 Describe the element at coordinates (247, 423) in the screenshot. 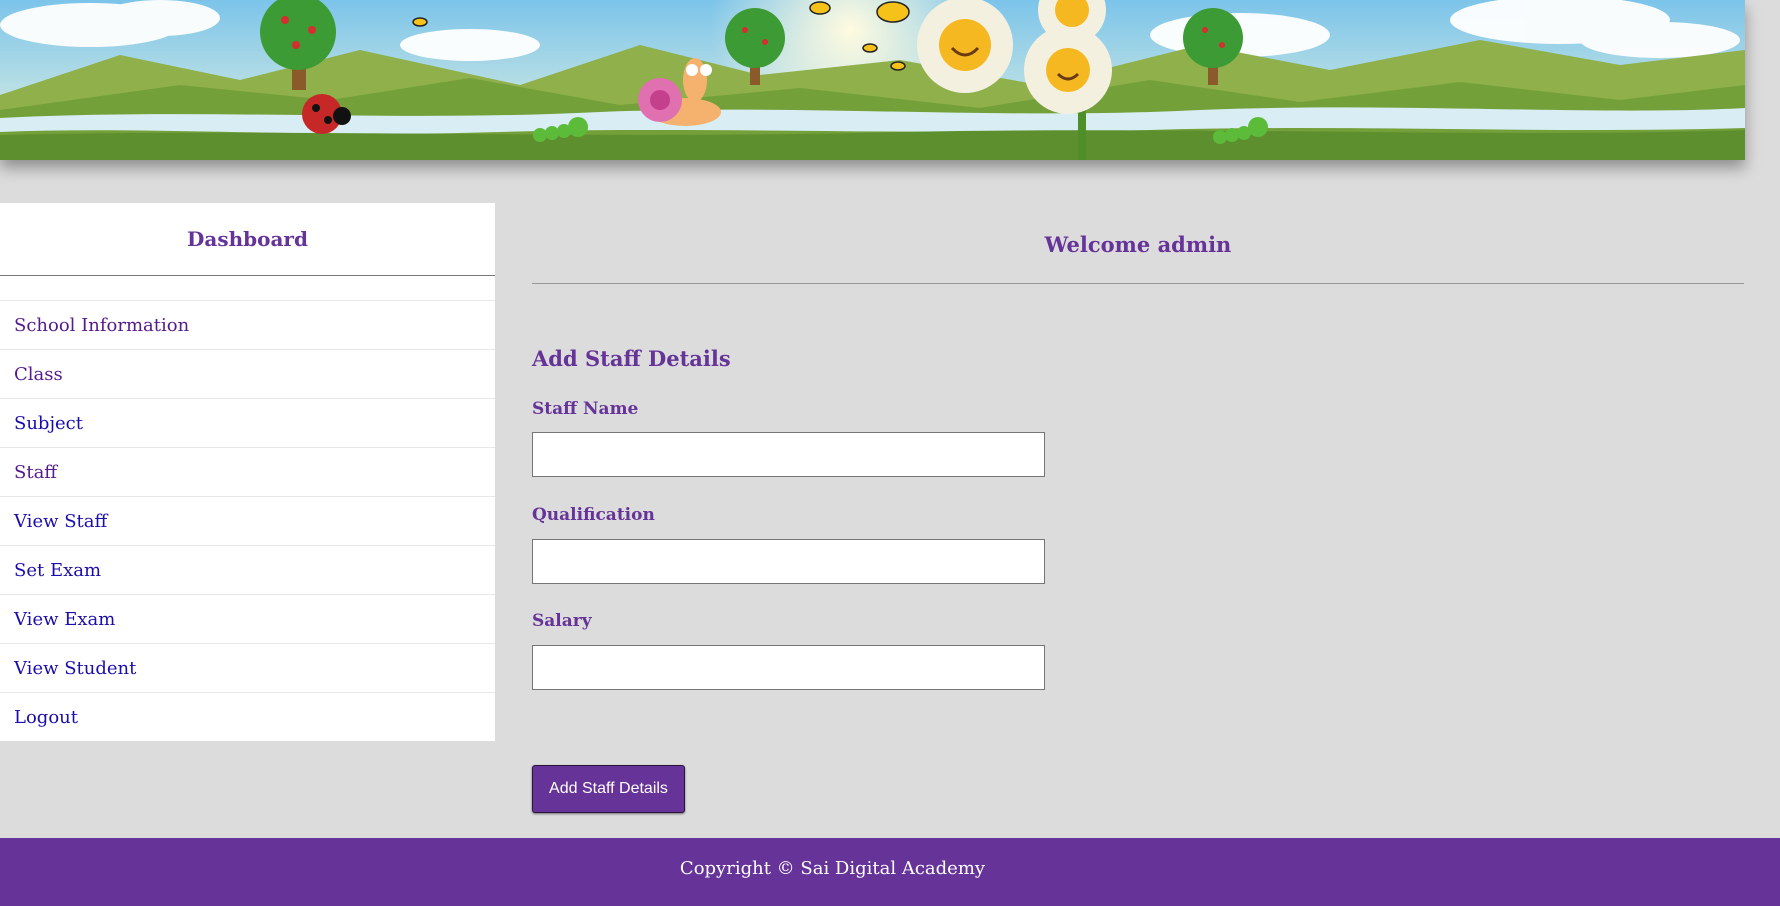

I see `sidebar-item-subject: Subject` at that location.